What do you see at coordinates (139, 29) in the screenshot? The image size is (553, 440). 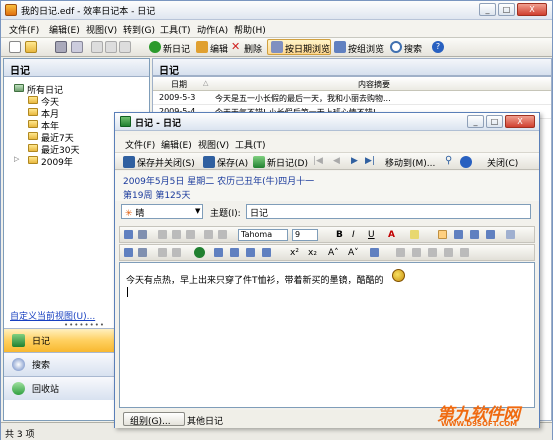 I see `menu-goto: 转到(G)` at bounding box center [139, 29].